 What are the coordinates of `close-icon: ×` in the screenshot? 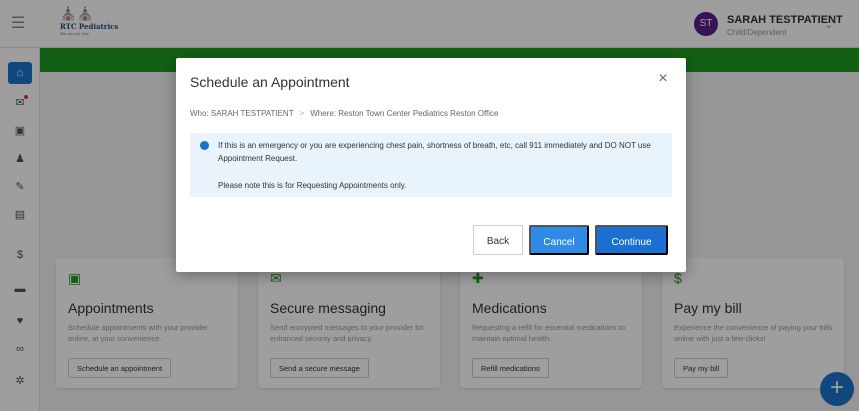 It's located at (663, 79).